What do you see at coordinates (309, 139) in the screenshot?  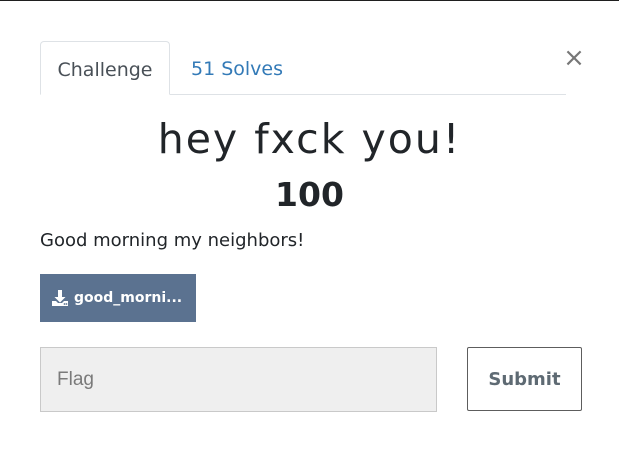 I see `challenge-name: hey fxck you!` at bounding box center [309, 139].